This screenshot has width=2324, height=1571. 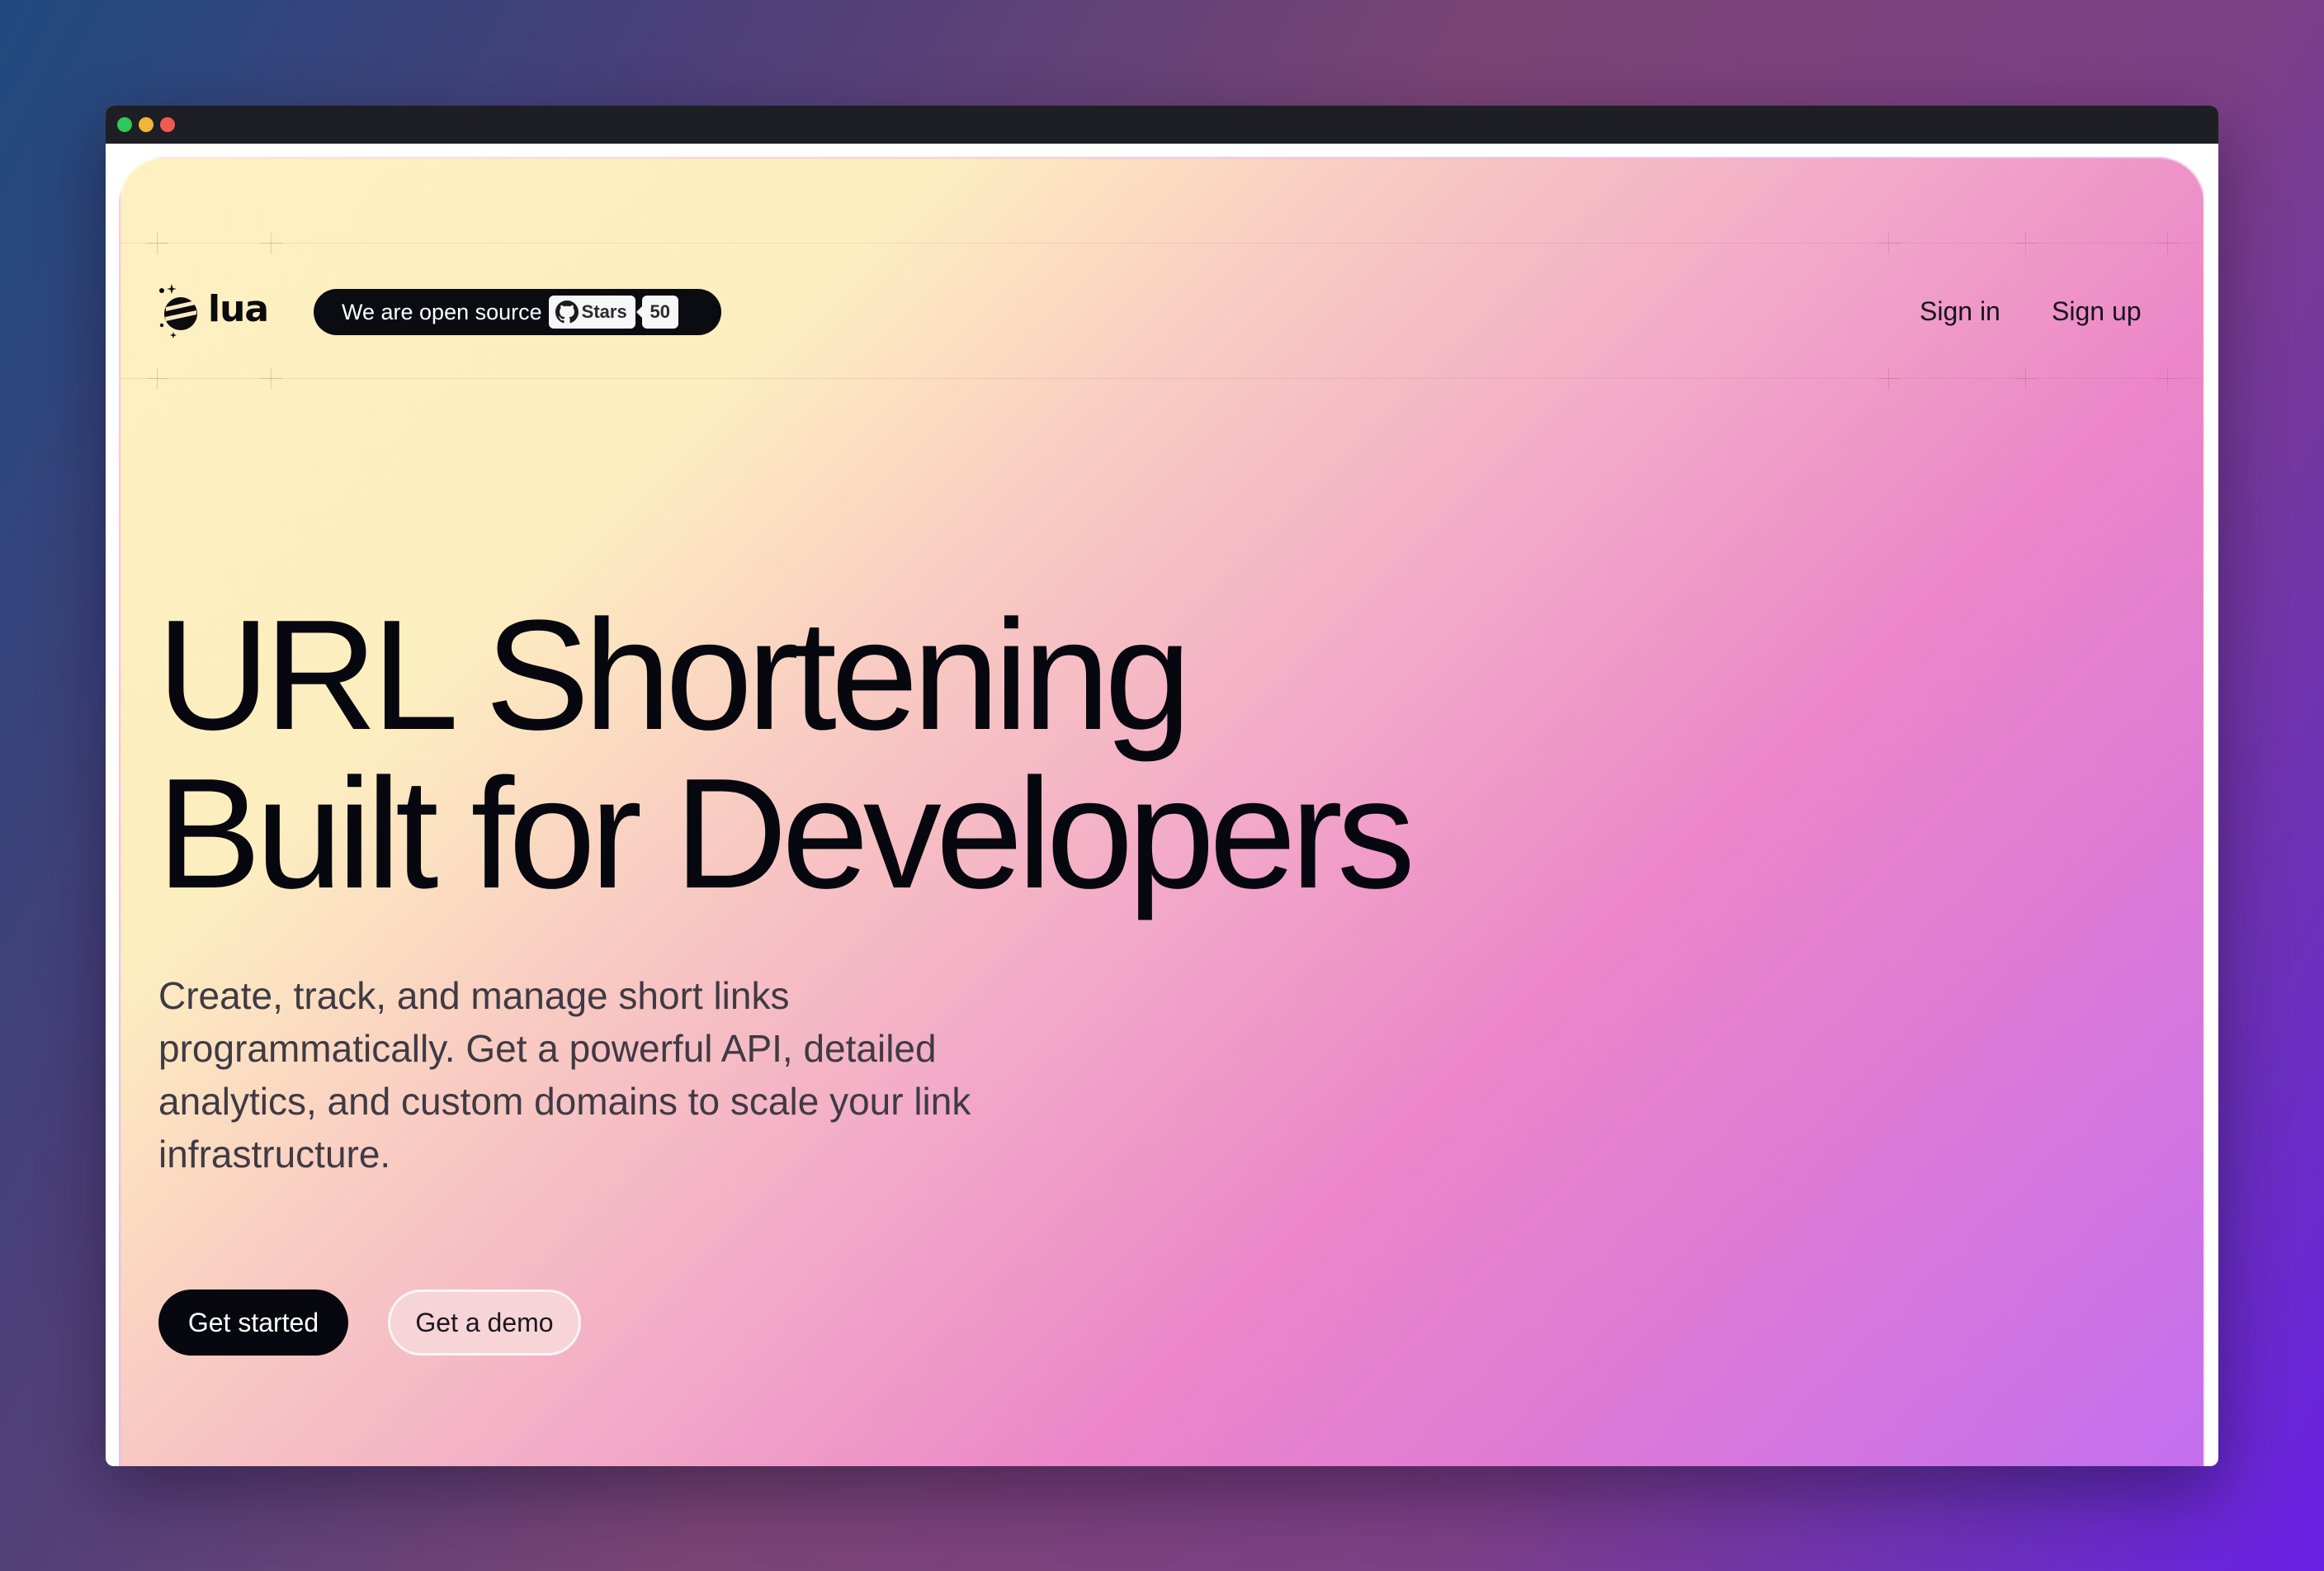 What do you see at coordinates (125, 124) in the screenshot?
I see `window-maximize-button` at bounding box center [125, 124].